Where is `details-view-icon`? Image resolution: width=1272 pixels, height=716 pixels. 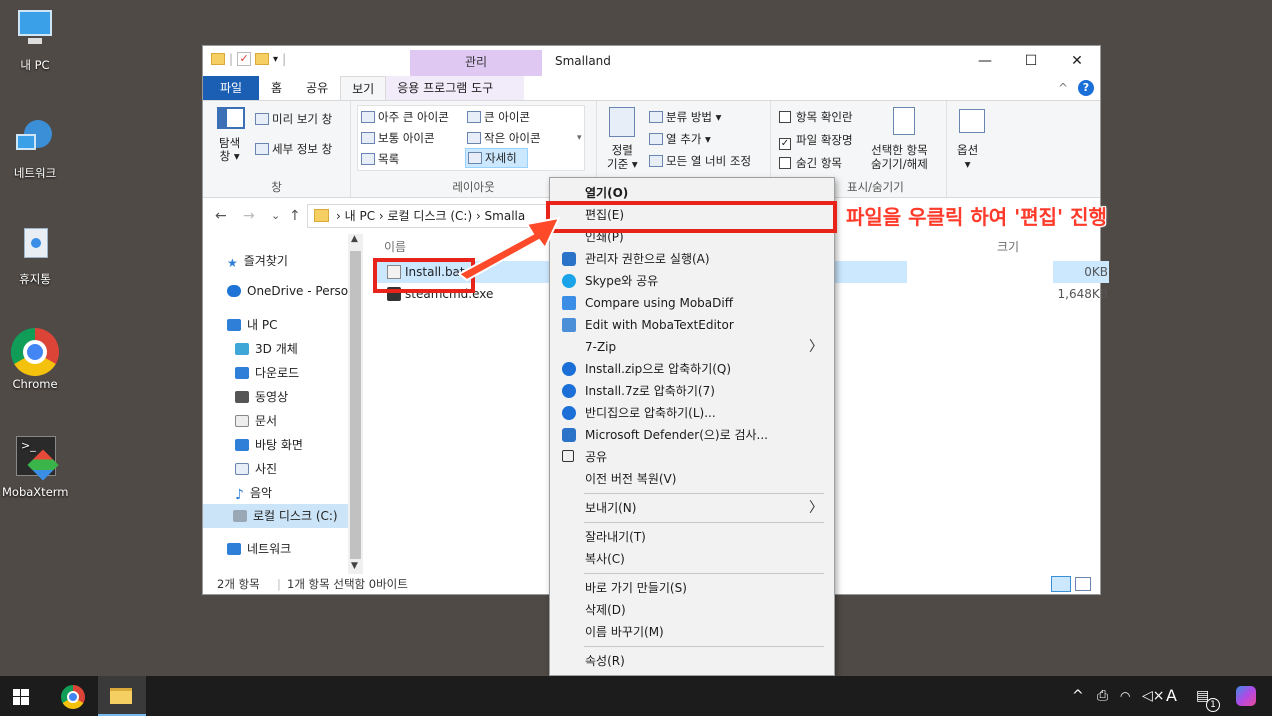 details-view-icon is located at coordinates (1061, 584).